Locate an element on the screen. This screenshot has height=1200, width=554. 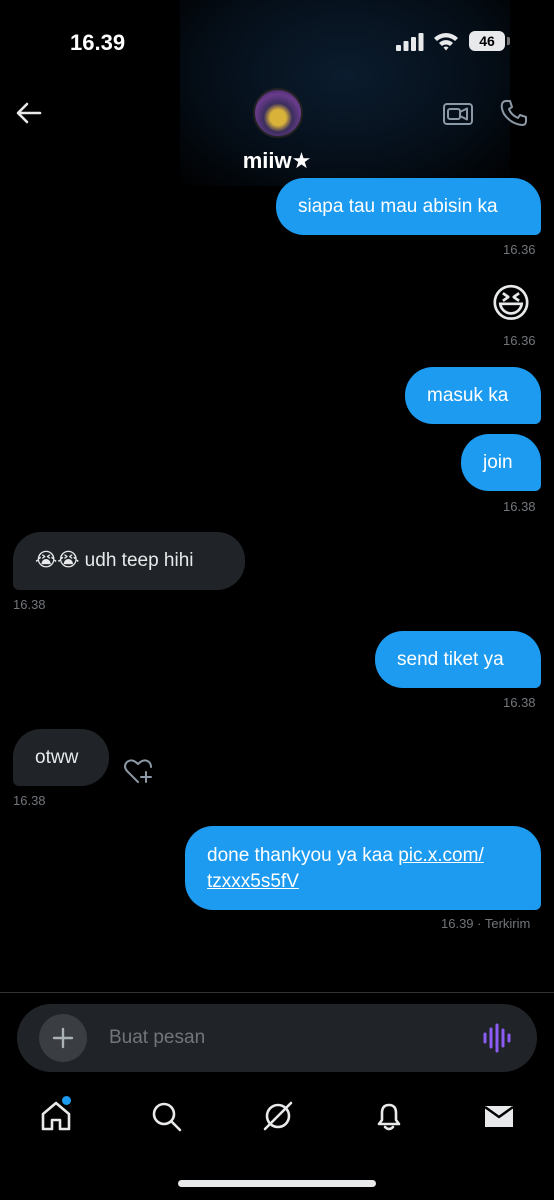
video-call-icon is located at coordinates (458, 114).